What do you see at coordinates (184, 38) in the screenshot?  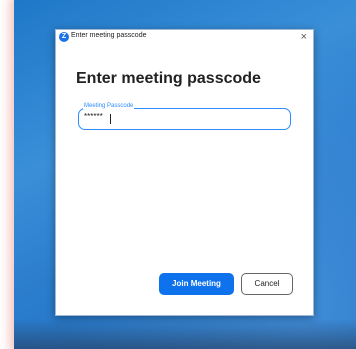 I see `title-bar: Z Enter meeting passcode ×` at bounding box center [184, 38].